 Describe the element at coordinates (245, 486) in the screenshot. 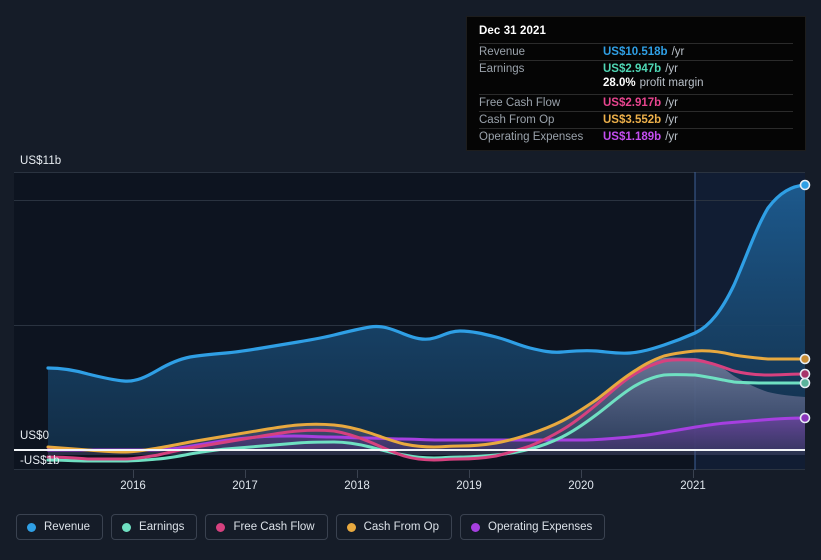

I see `x-axis-label-2017: 2017` at that location.